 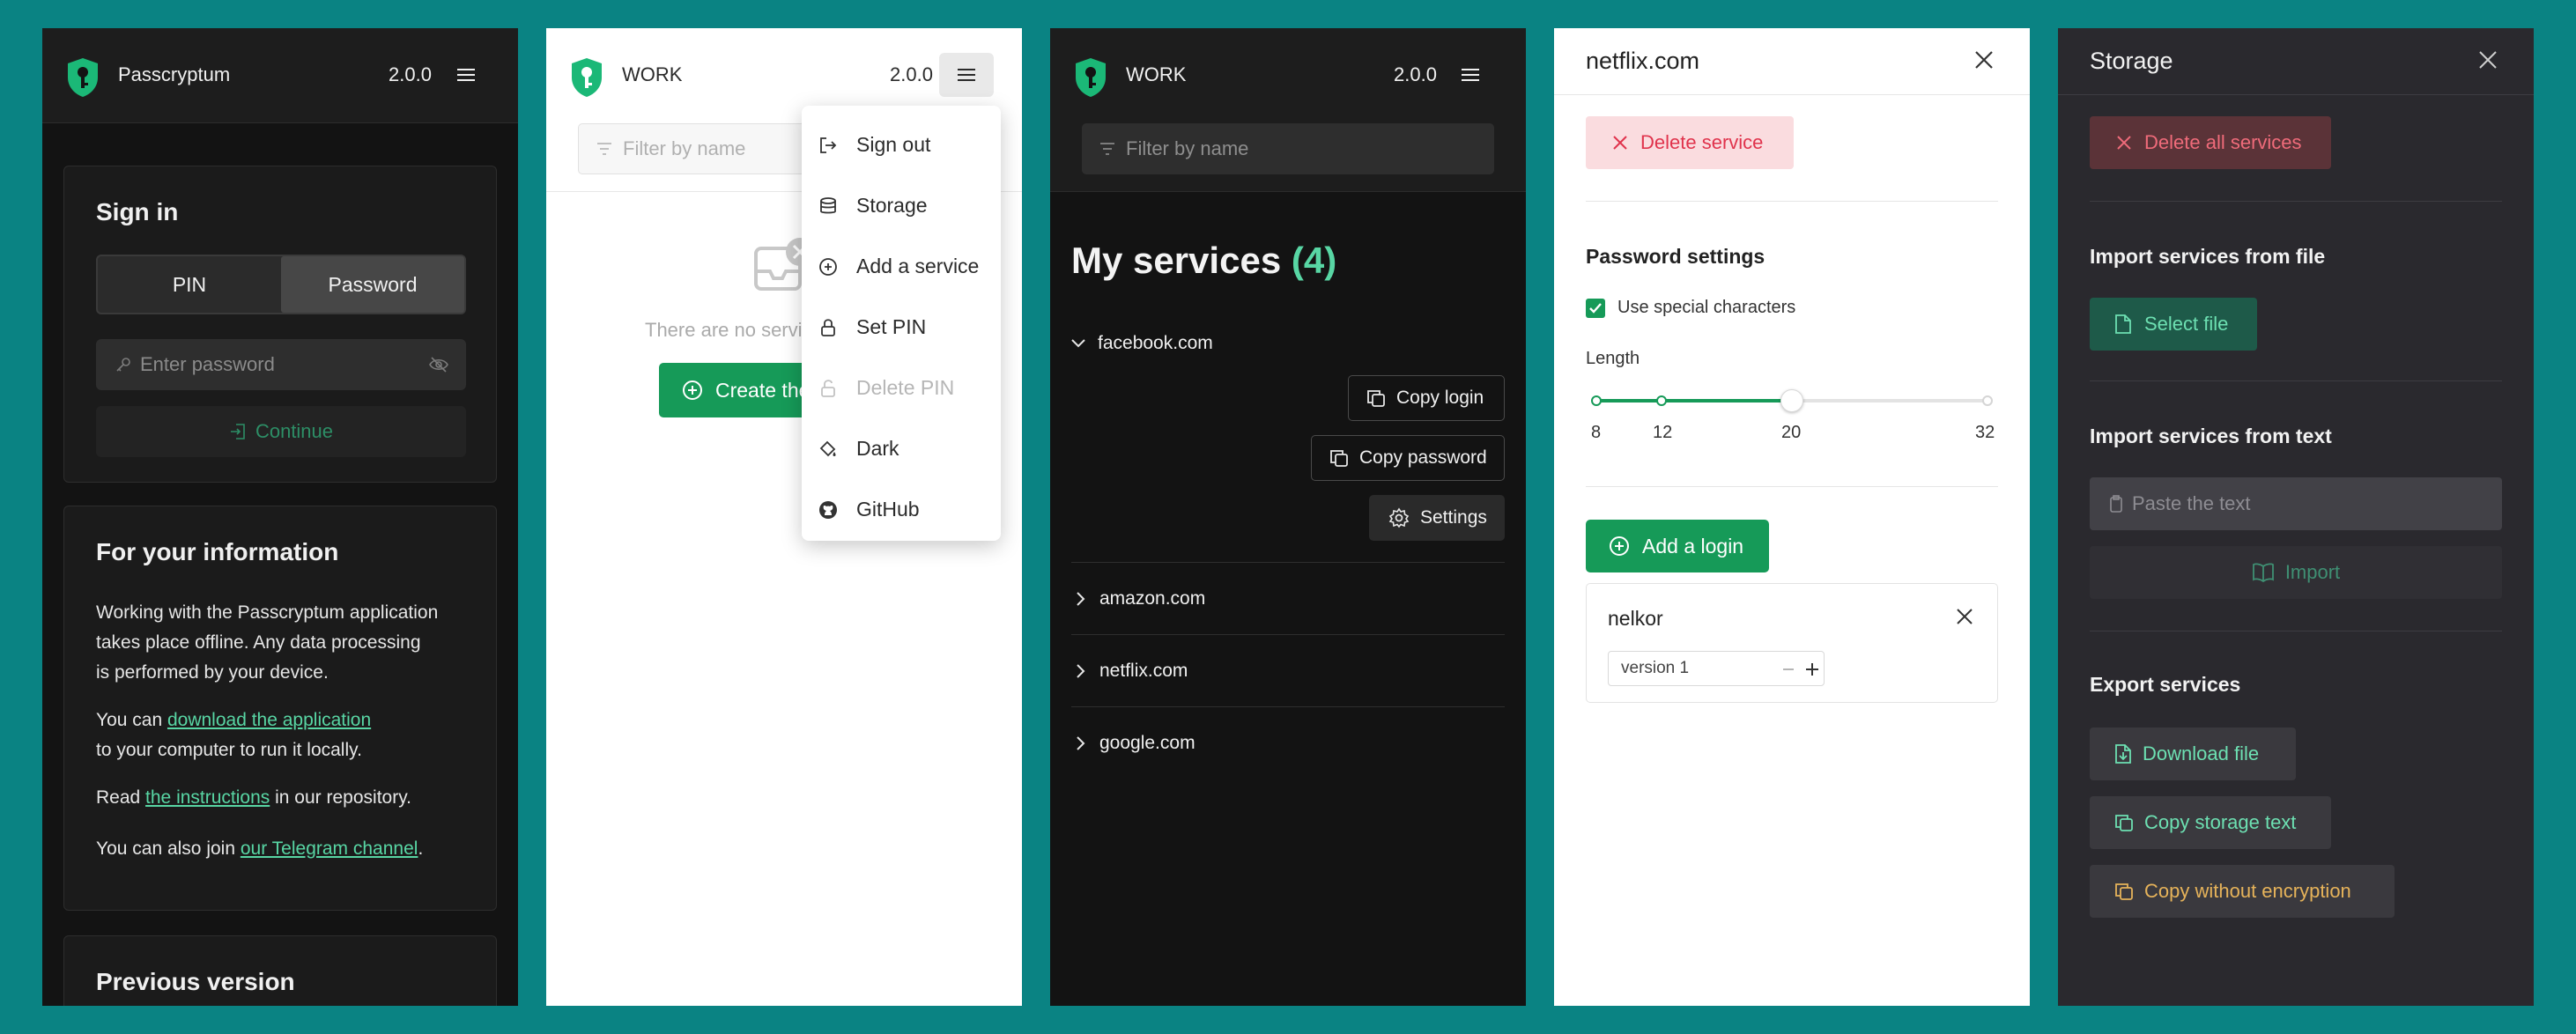 What do you see at coordinates (2166, 684) in the screenshot?
I see `export-title: Export services` at bounding box center [2166, 684].